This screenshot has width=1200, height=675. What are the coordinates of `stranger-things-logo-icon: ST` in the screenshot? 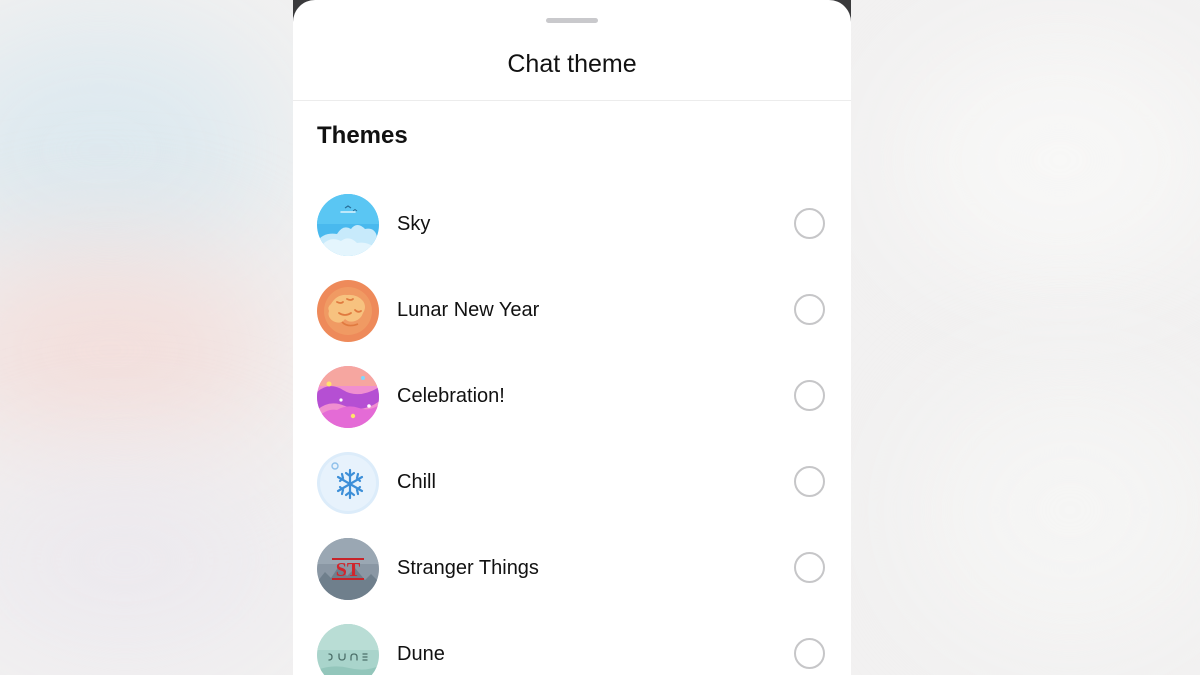 It's located at (348, 569).